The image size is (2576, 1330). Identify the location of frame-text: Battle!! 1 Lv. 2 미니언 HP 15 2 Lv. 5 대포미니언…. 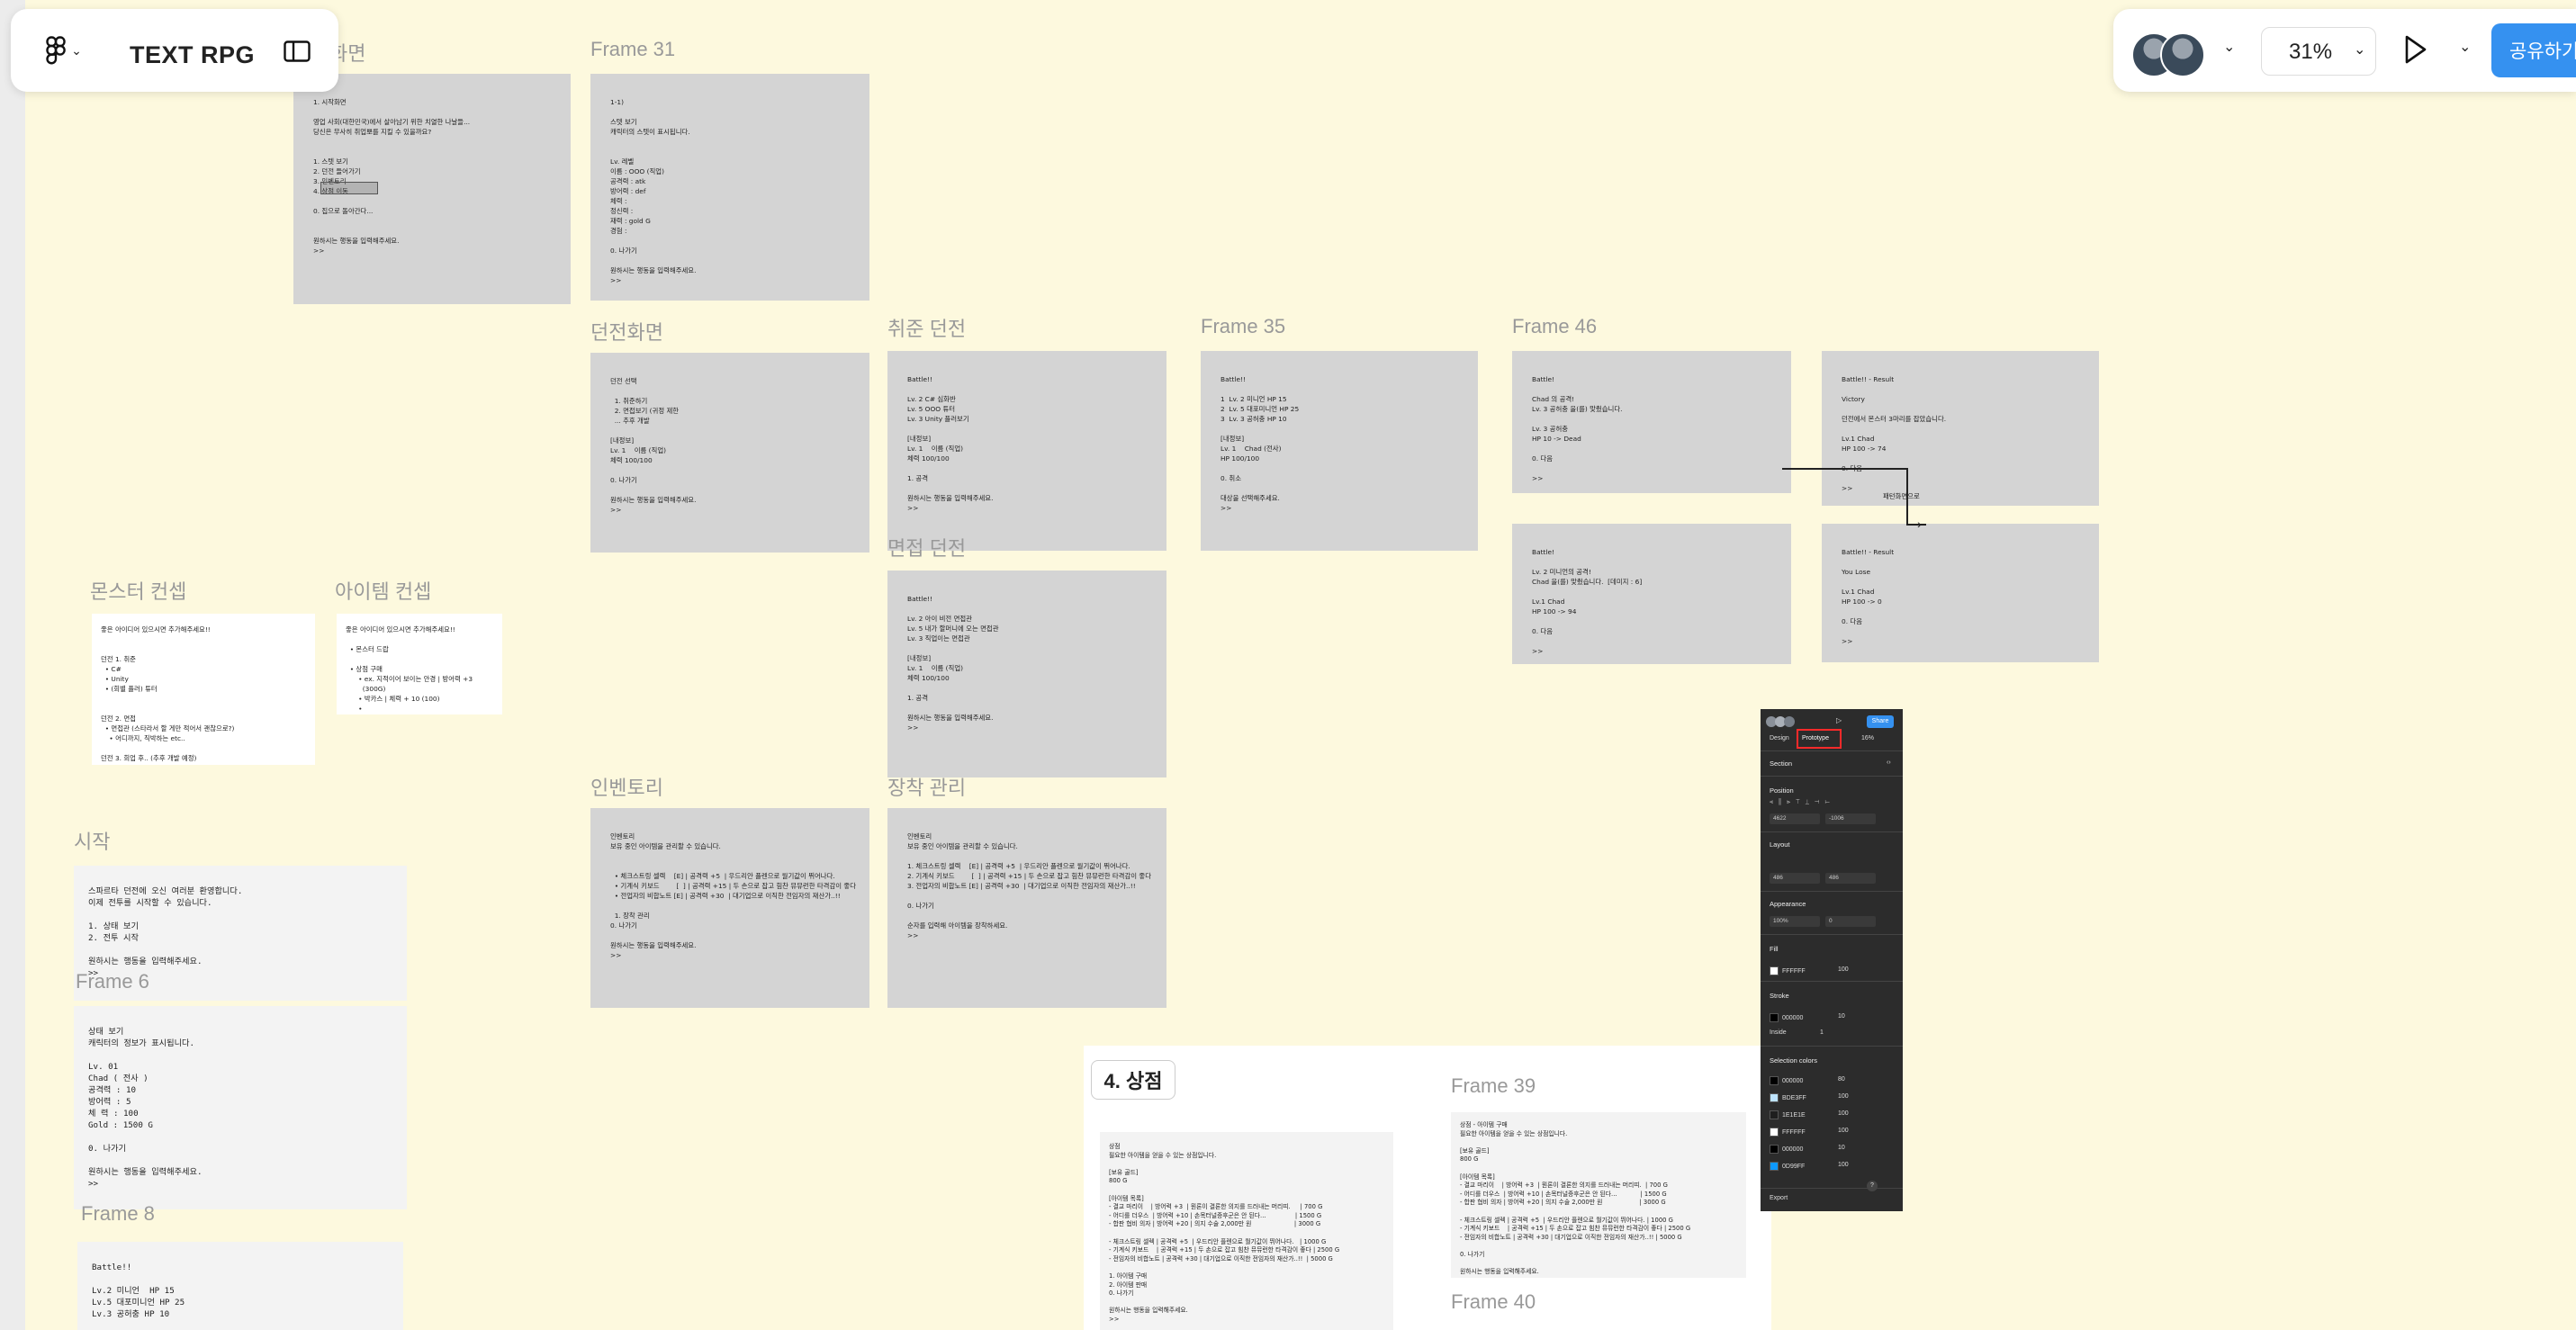
(1260, 443).